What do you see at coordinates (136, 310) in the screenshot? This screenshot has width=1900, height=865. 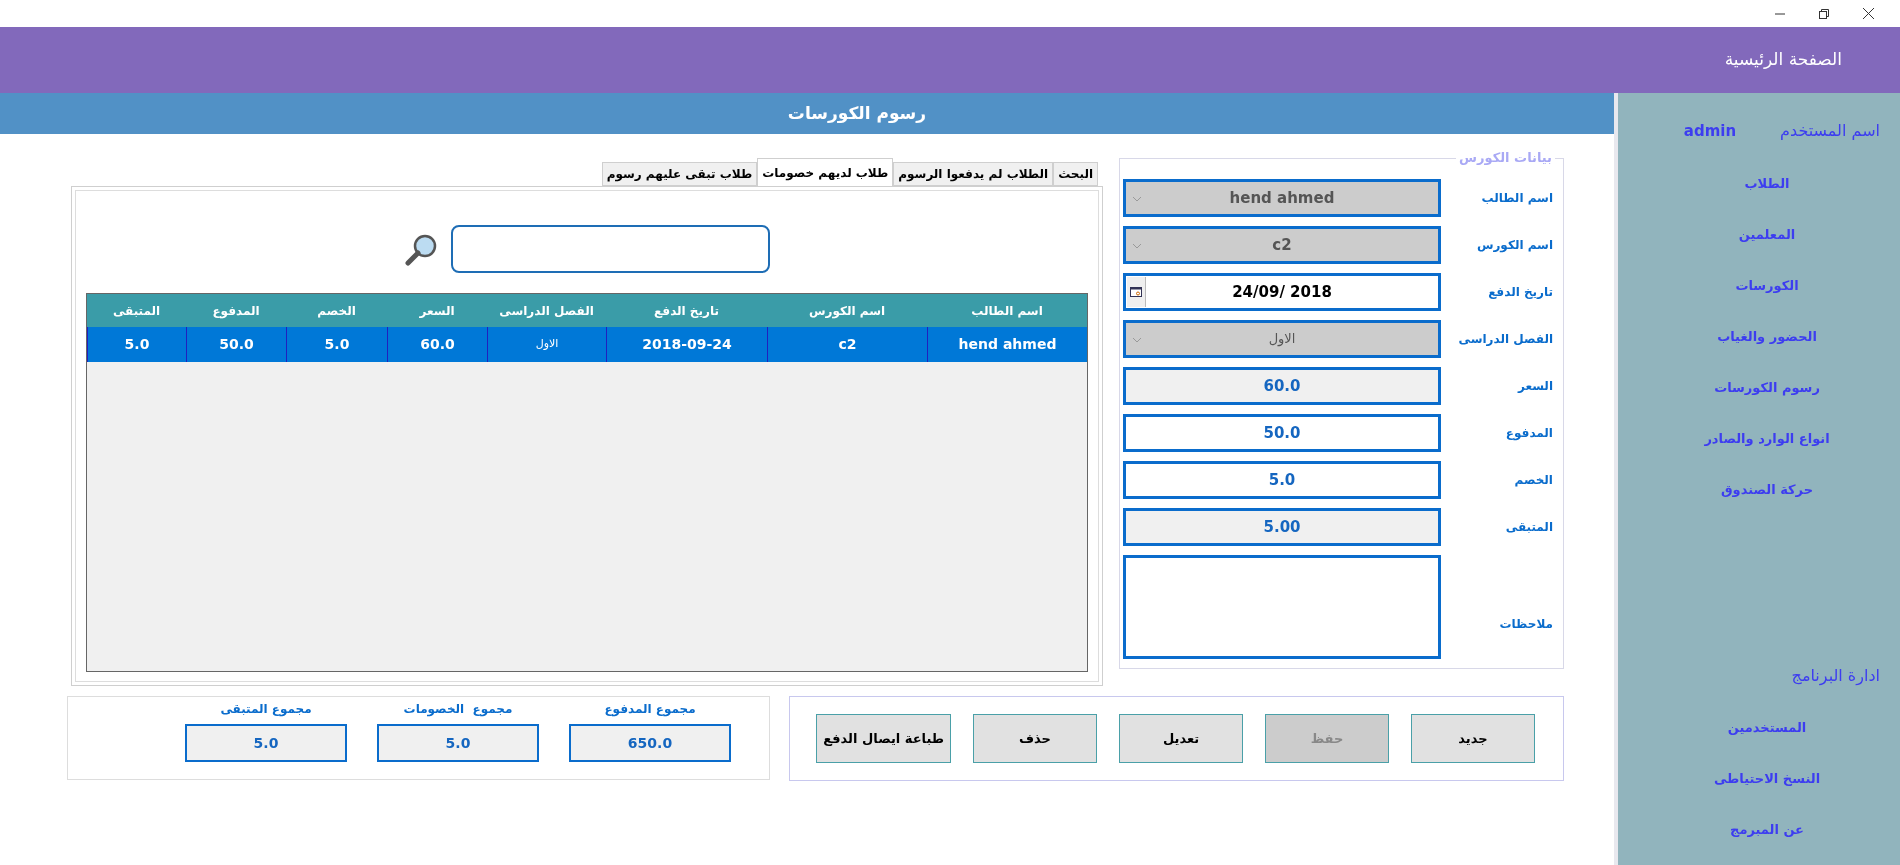 I see `column-header: المتبقى` at bounding box center [136, 310].